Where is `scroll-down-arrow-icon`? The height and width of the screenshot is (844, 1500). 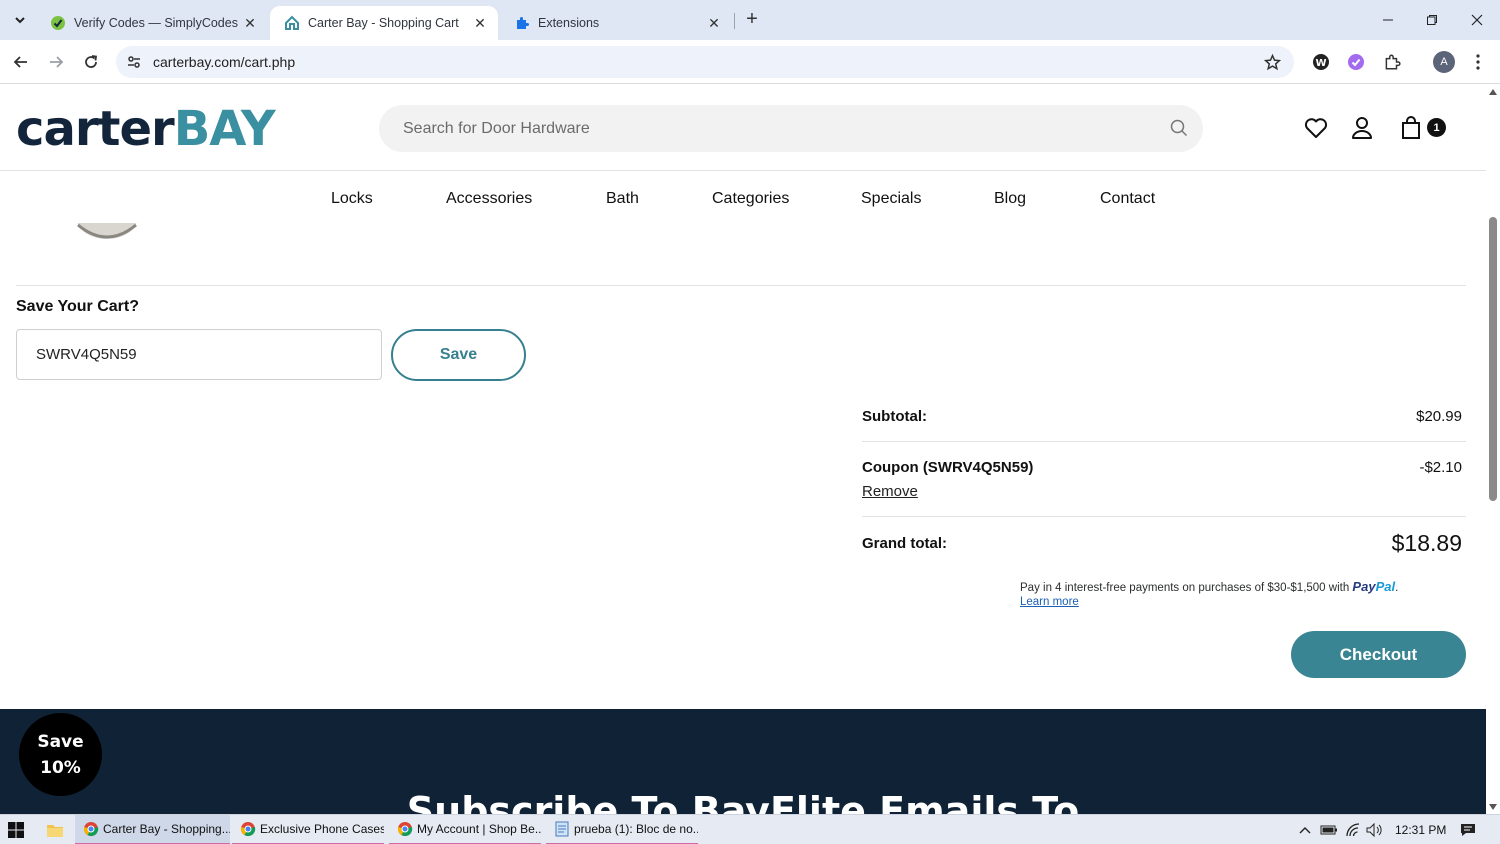 scroll-down-arrow-icon is located at coordinates (1493, 807).